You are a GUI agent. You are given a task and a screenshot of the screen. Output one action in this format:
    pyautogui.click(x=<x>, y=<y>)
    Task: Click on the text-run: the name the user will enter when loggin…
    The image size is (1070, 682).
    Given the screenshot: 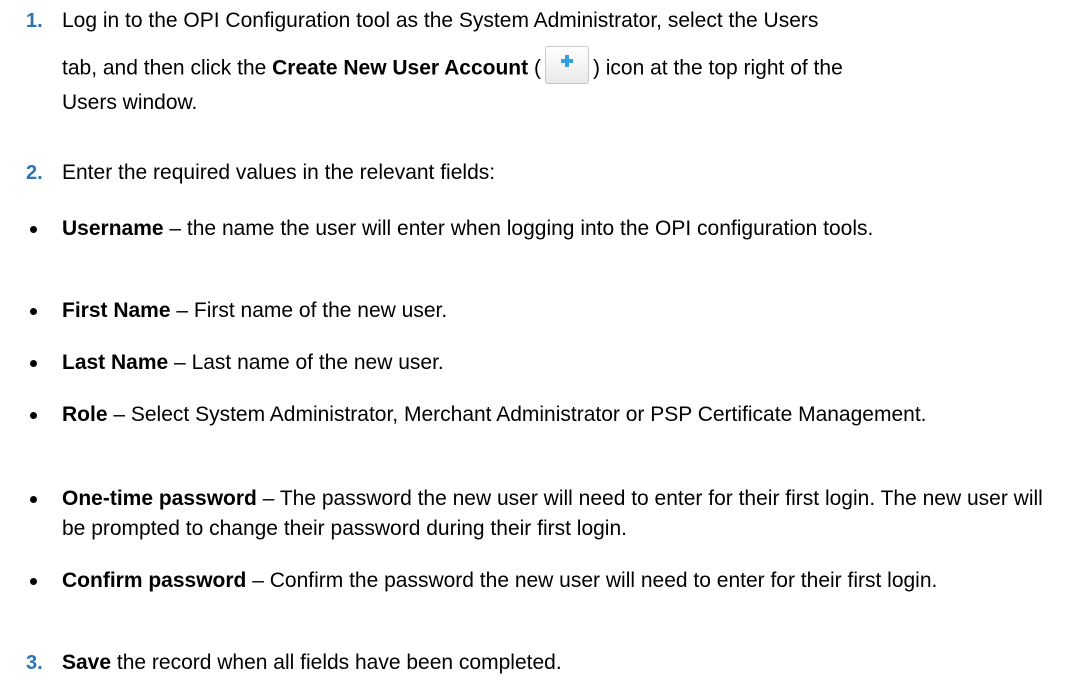 What is the action you would take?
    pyautogui.click(x=530, y=228)
    